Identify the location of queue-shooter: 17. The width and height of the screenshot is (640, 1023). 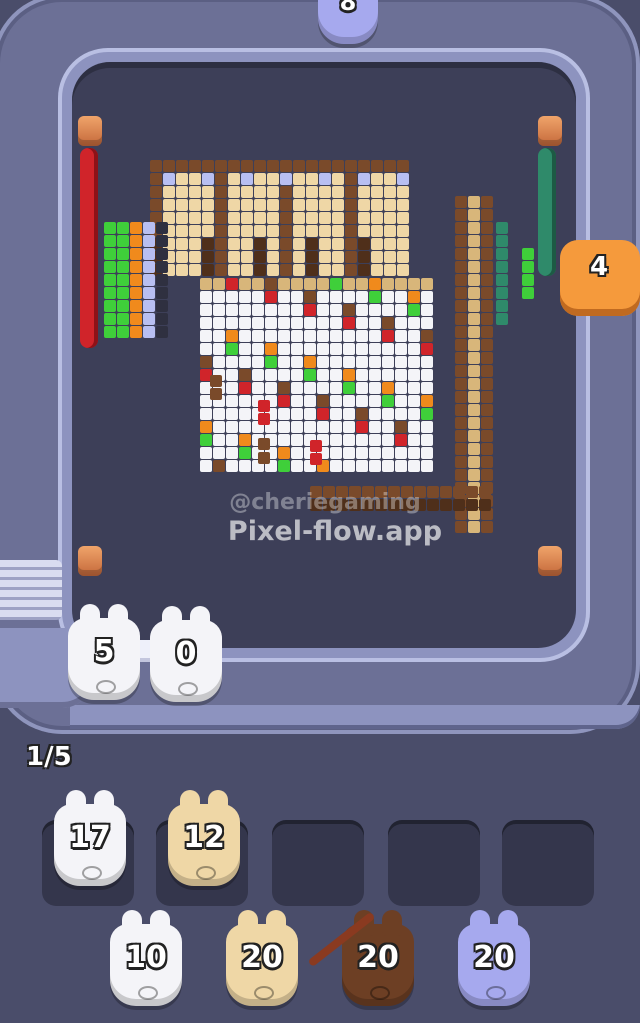
(90, 838).